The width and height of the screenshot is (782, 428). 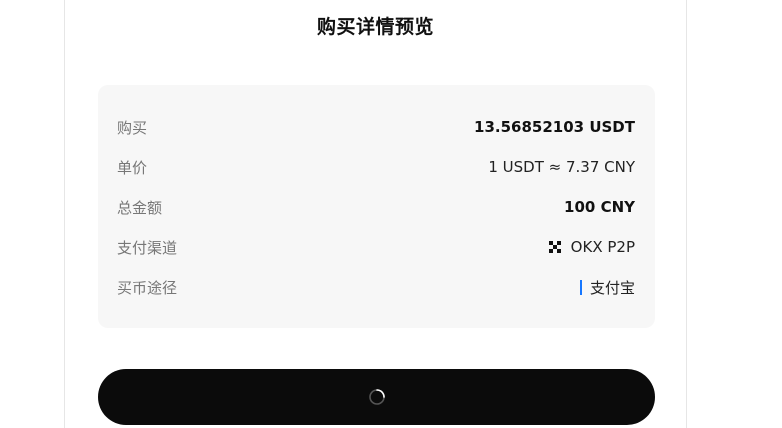 What do you see at coordinates (147, 247) in the screenshot?
I see `detail-label: 支付渠道` at bounding box center [147, 247].